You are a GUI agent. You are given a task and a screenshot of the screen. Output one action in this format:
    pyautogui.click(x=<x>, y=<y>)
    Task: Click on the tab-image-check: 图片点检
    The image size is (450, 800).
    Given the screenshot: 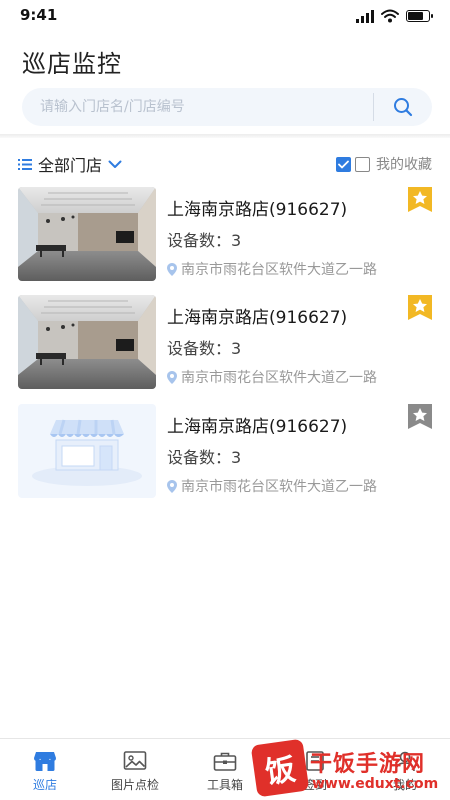 What is the action you would take?
    pyautogui.click(x=135, y=769)
    